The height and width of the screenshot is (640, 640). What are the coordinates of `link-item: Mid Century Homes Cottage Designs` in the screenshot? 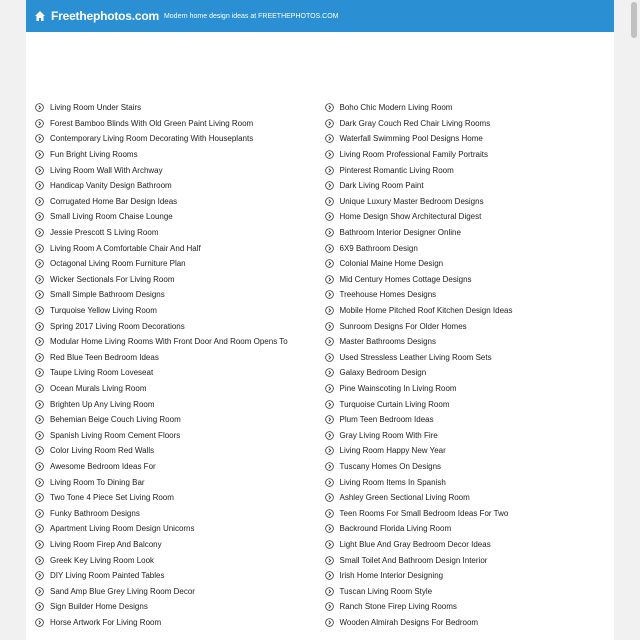 It's located at (469, 280).